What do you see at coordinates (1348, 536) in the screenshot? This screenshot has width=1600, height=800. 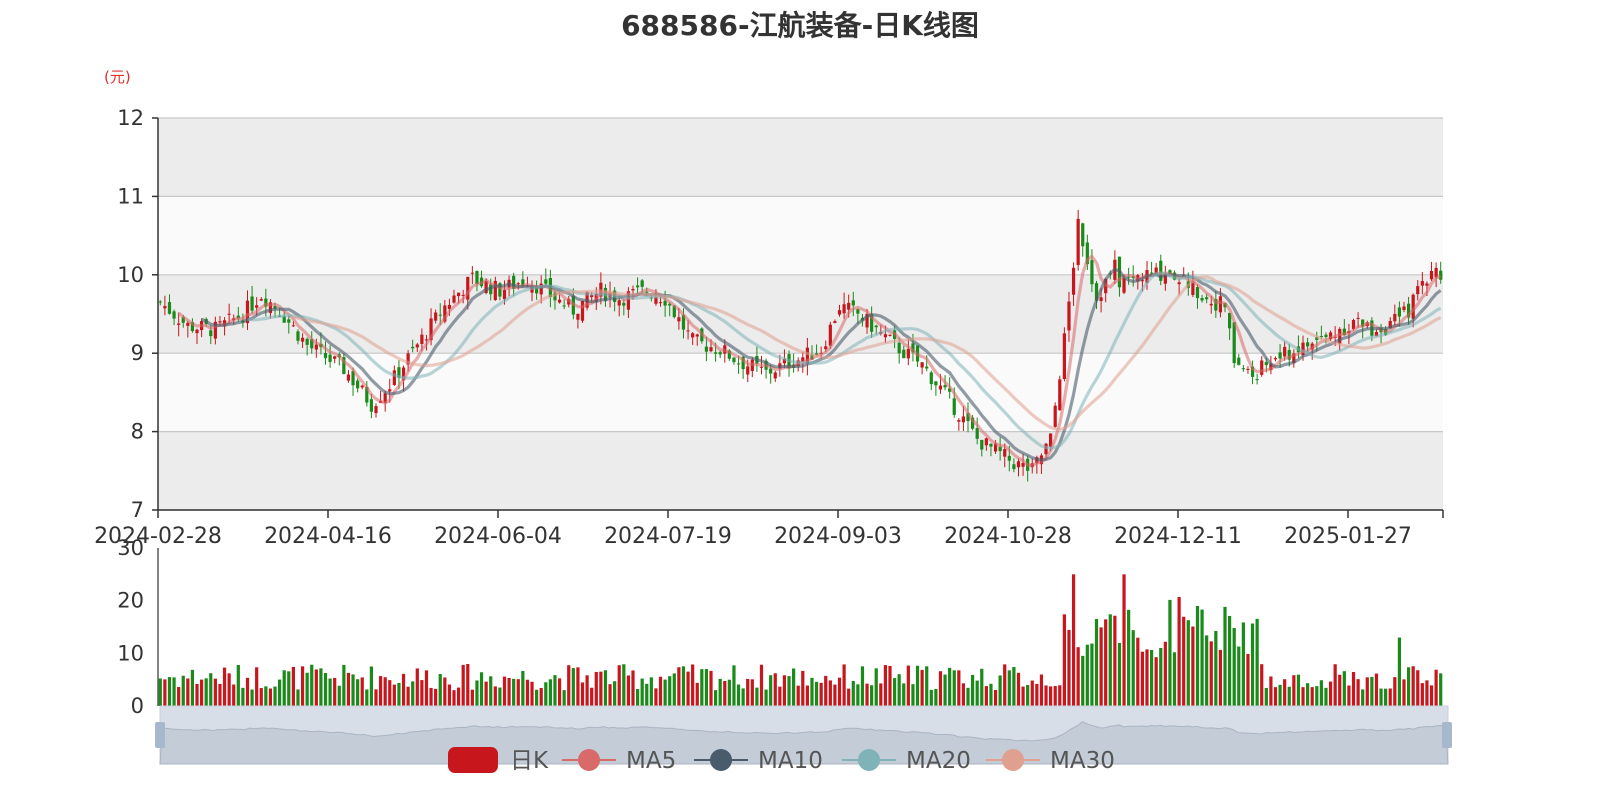 I see `x-tick-label: 2025-01-27` at bounding box center [1348, 536].